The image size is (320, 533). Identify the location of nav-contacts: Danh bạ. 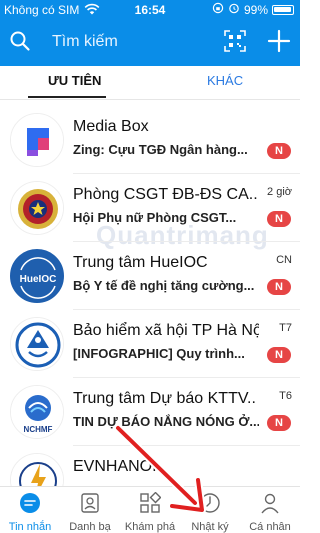
(90, 510).